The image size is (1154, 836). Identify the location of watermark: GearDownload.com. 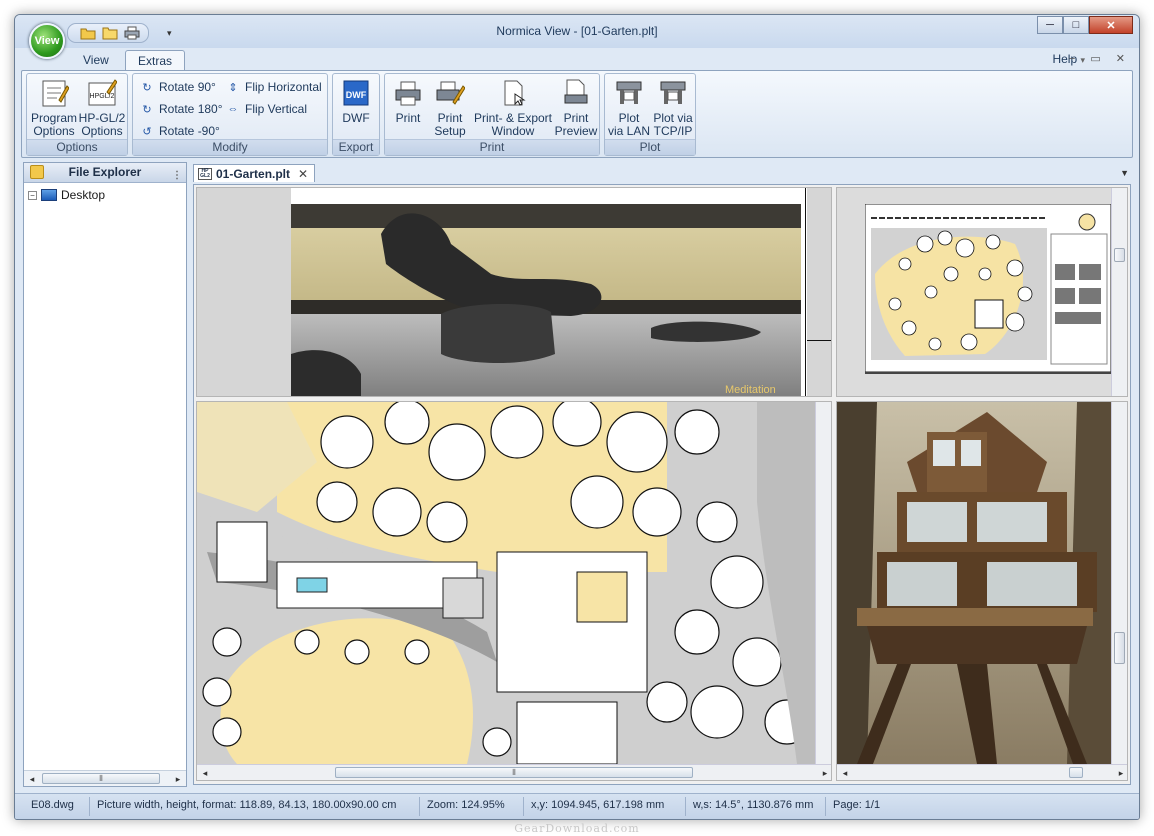
(577, 828).